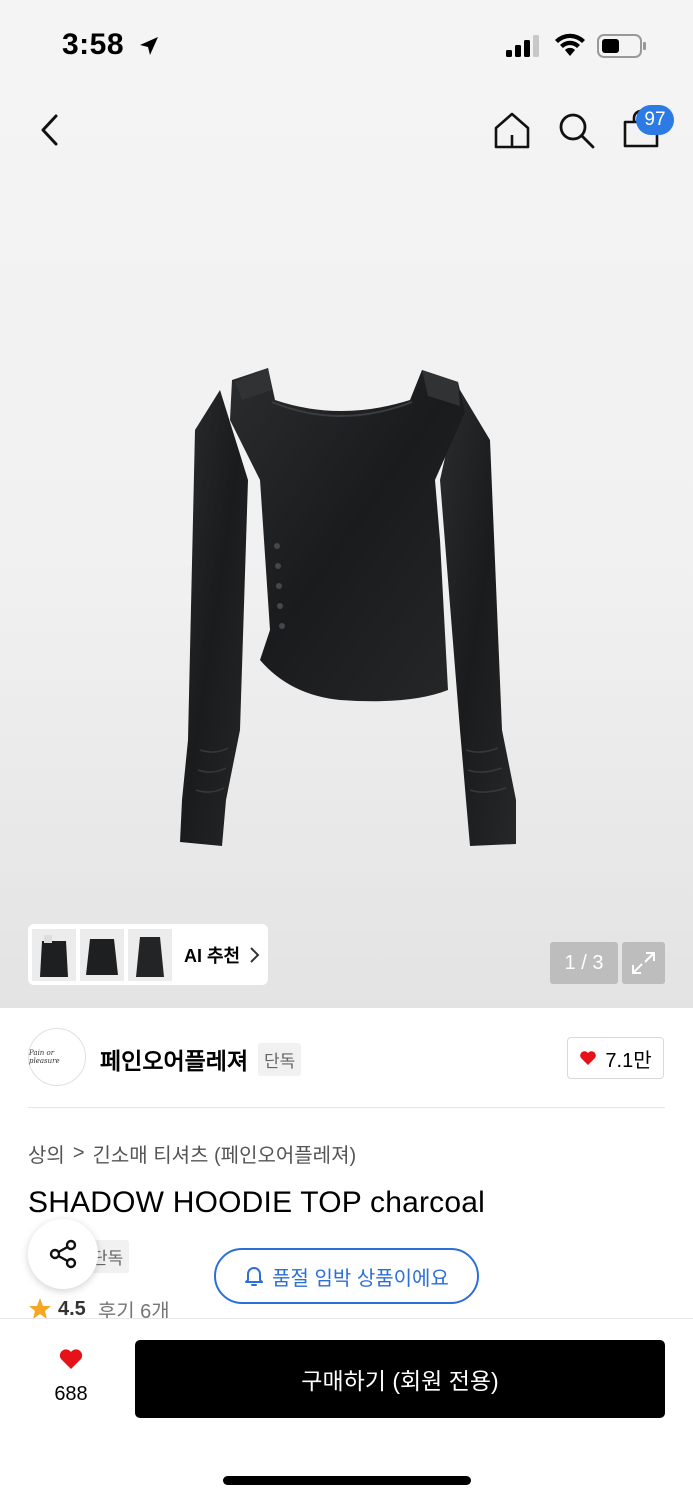 The width and height of the screenshot is (693, 1500). Describe the element at coordinates (44, 1057) in the screenshot. I see `brand-logo-text: Pain or pleasure` at that location.